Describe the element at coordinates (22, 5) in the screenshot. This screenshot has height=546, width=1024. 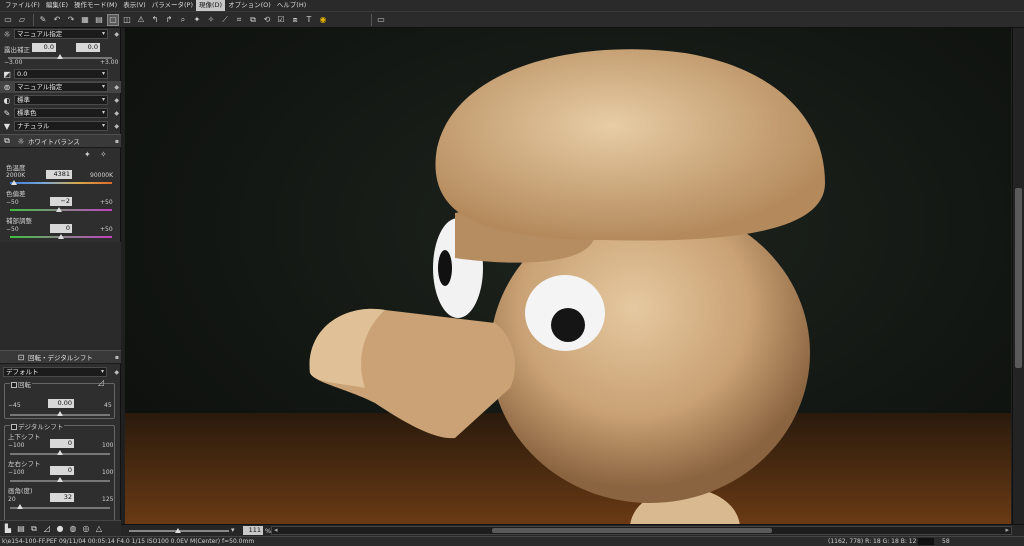
I see `menu-file: ファイル(F)` at that location.